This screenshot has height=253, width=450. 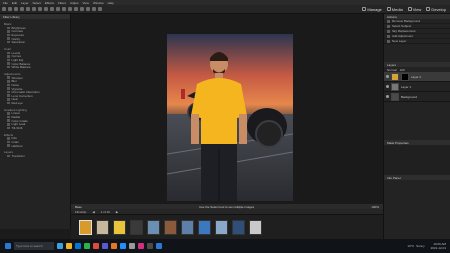 What do you see at coordinates (46, 9) in the screenshot?
I see `heal-tool-icon` at bounding box center [46, 9].